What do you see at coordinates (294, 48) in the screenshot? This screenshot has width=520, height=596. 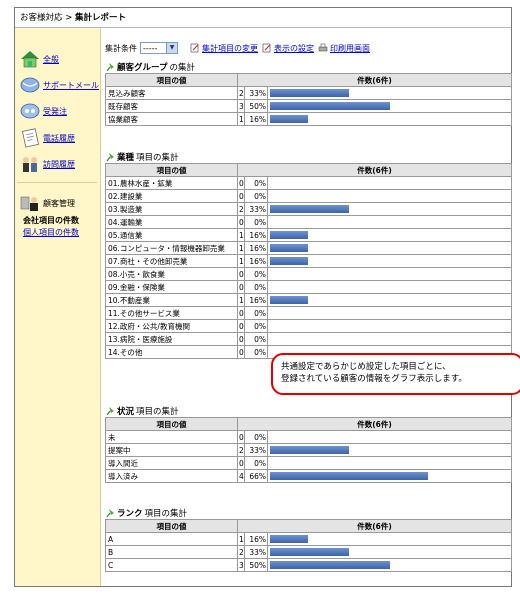 I see `display-settings-label: 表示の設定` at bounding box center [294, 48].